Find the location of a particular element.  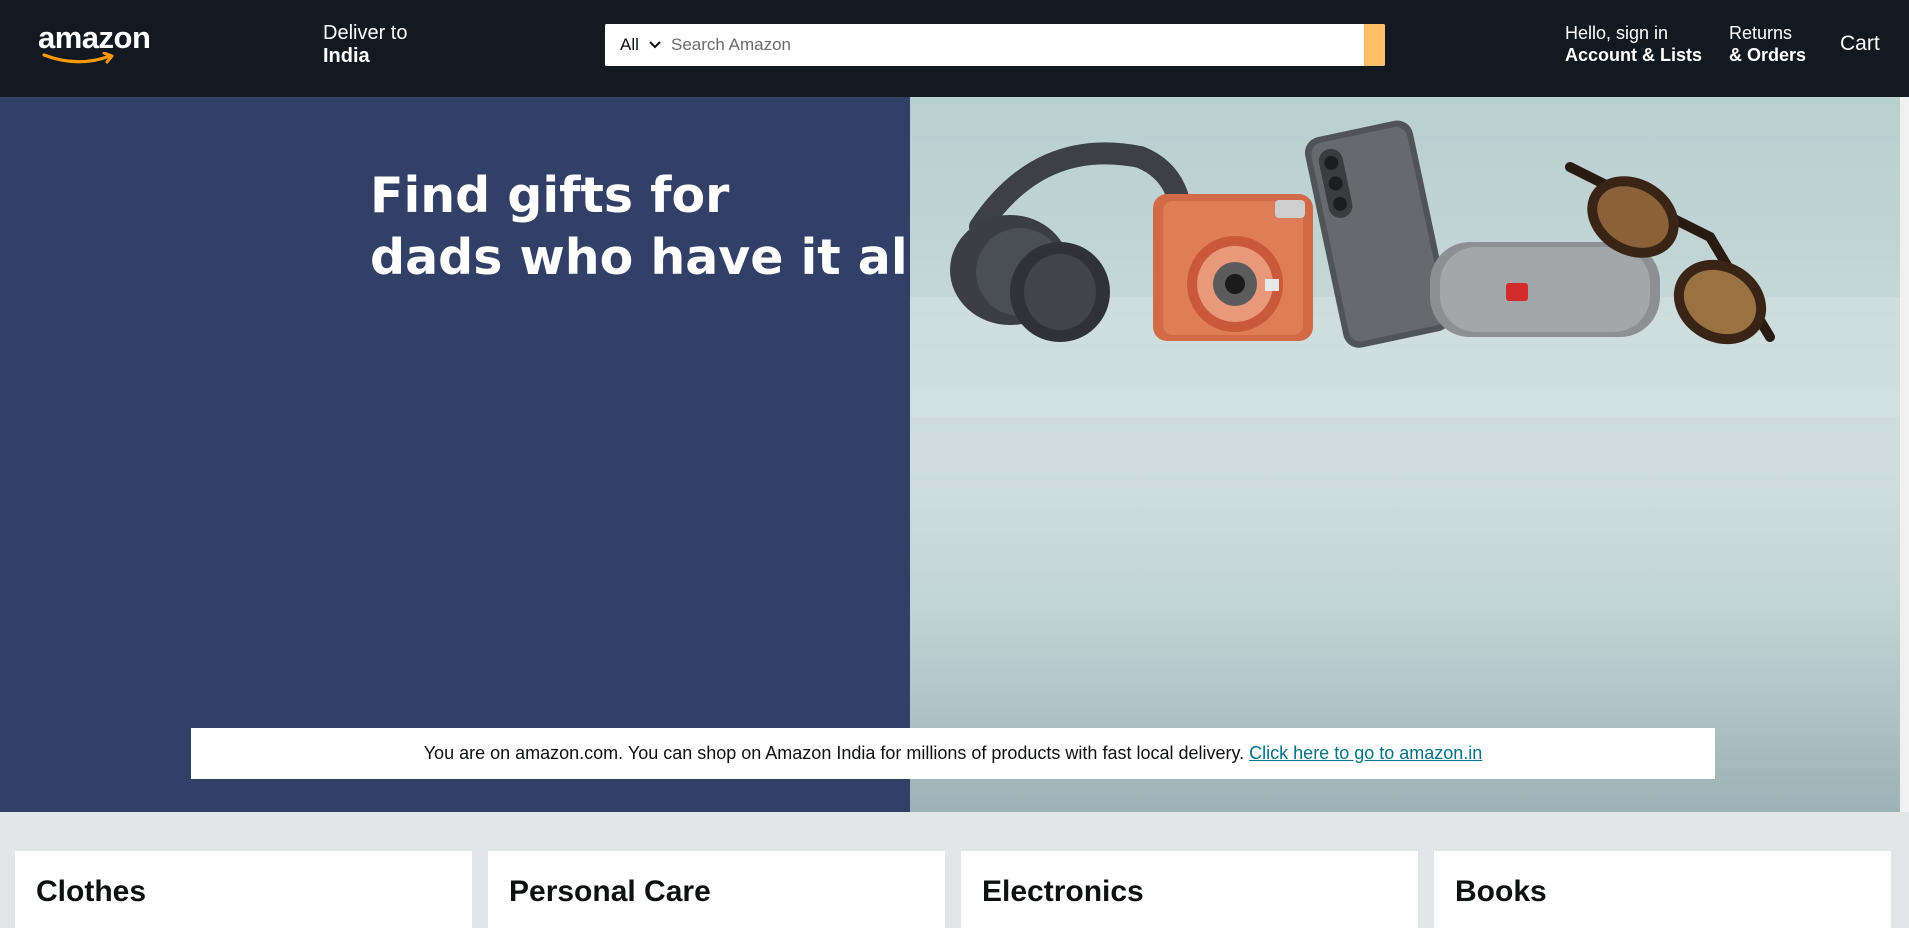

search-bar: All is located at coordinates (995, 45).